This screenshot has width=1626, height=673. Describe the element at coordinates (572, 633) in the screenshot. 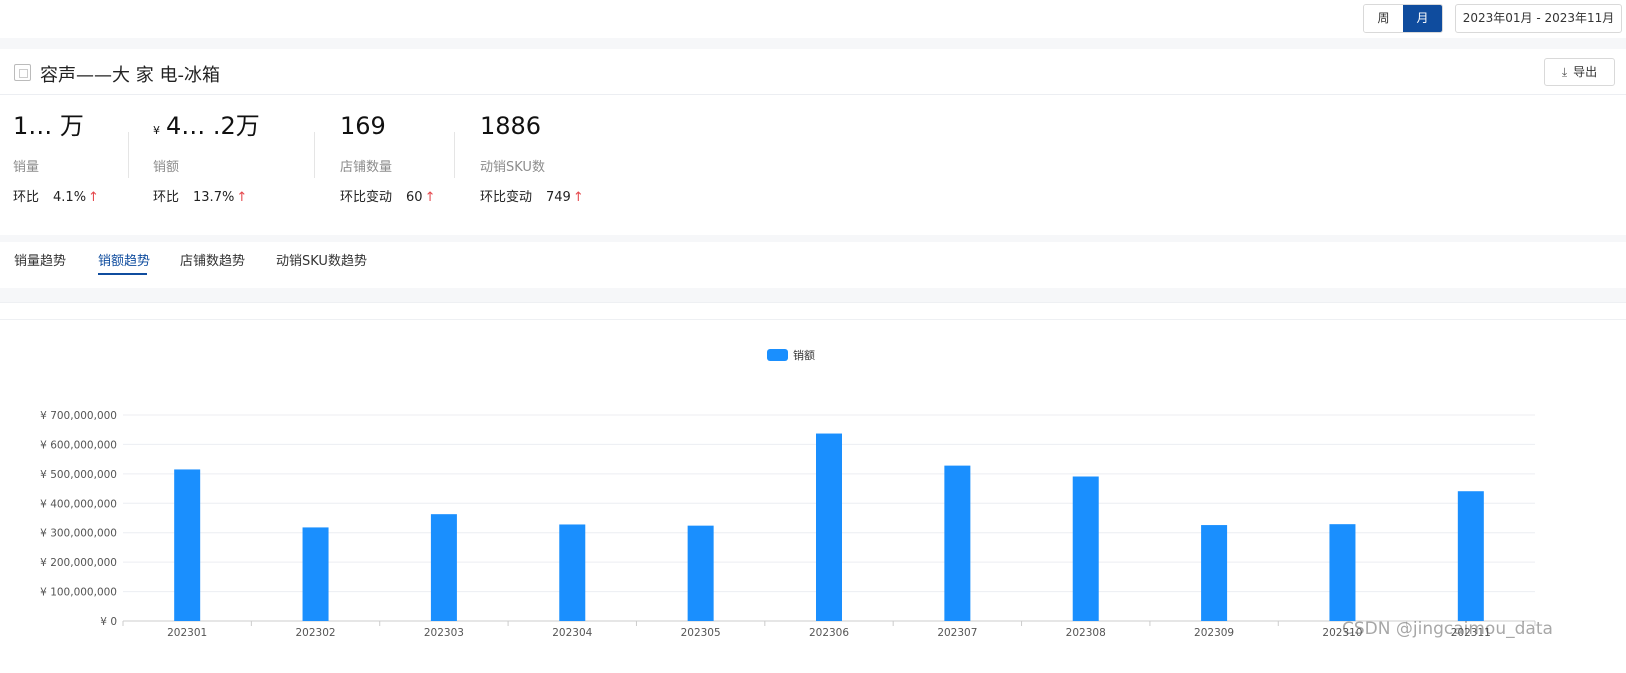

I see `x-tick-label: 202304` at that location.